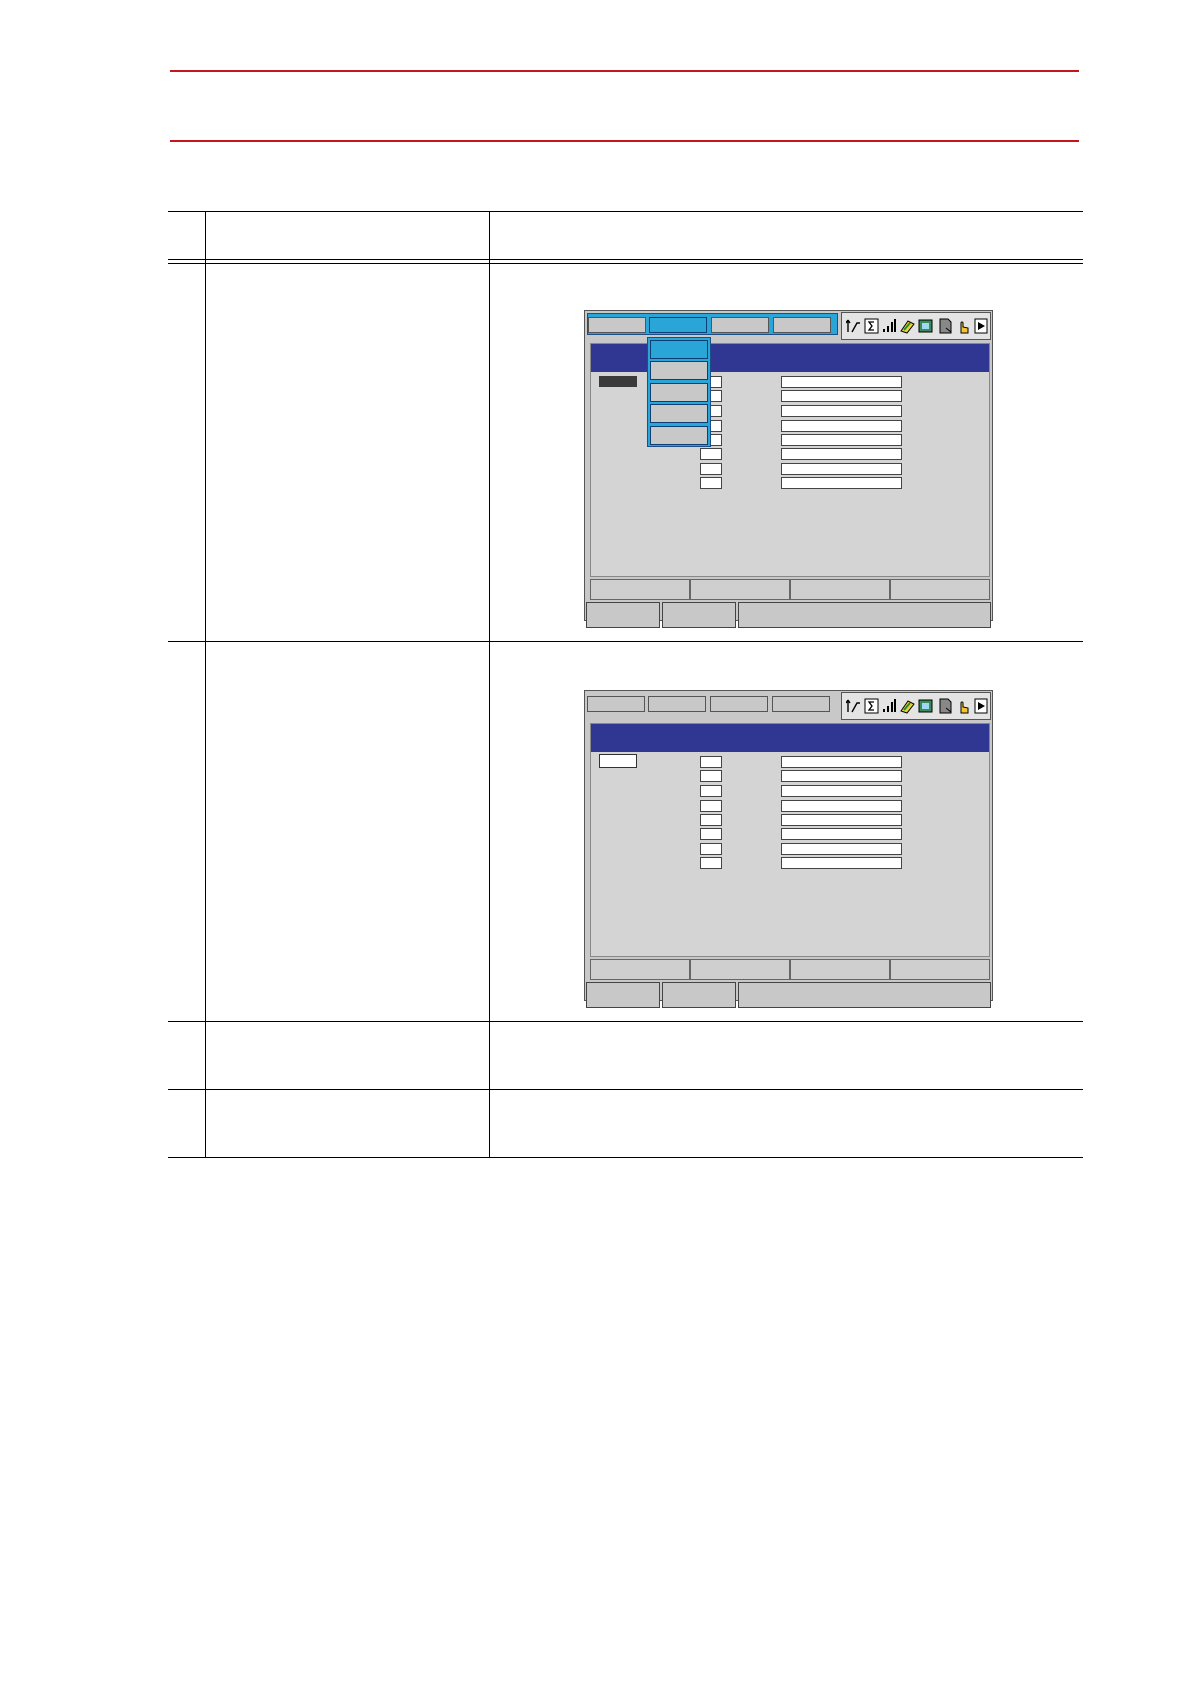  What do you see at coordinates (624, 71) in the screenshot?
I see `header-top-rule` at bounding box center [624, 71].